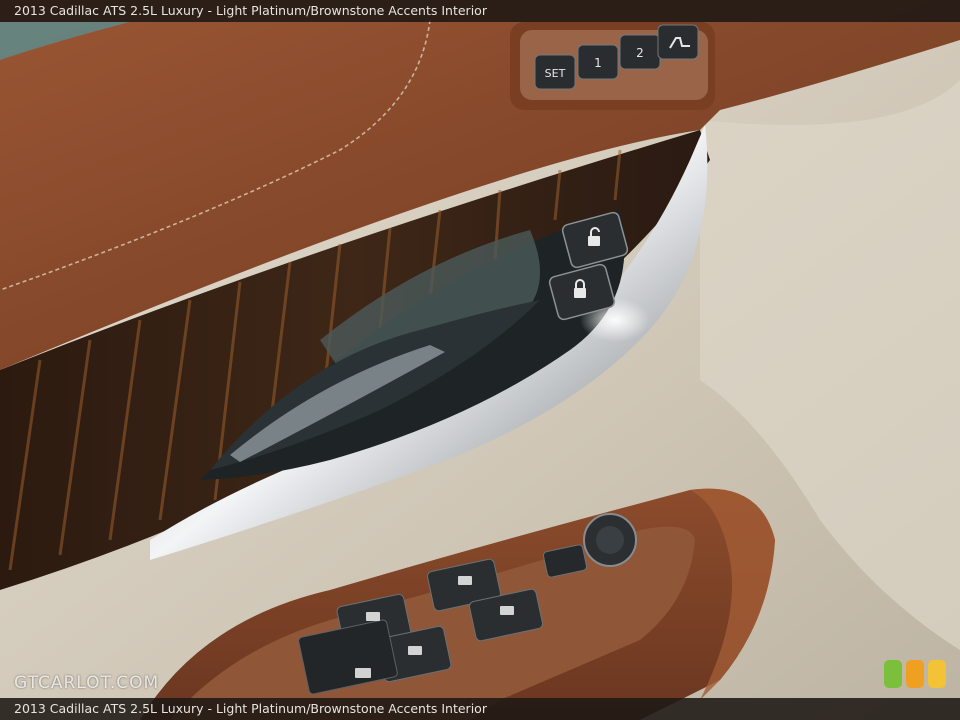  What do you see at coordinates (555, 73) in the screenshot?
I see `memory-set-label: SET` at bounding box center [555, 73].